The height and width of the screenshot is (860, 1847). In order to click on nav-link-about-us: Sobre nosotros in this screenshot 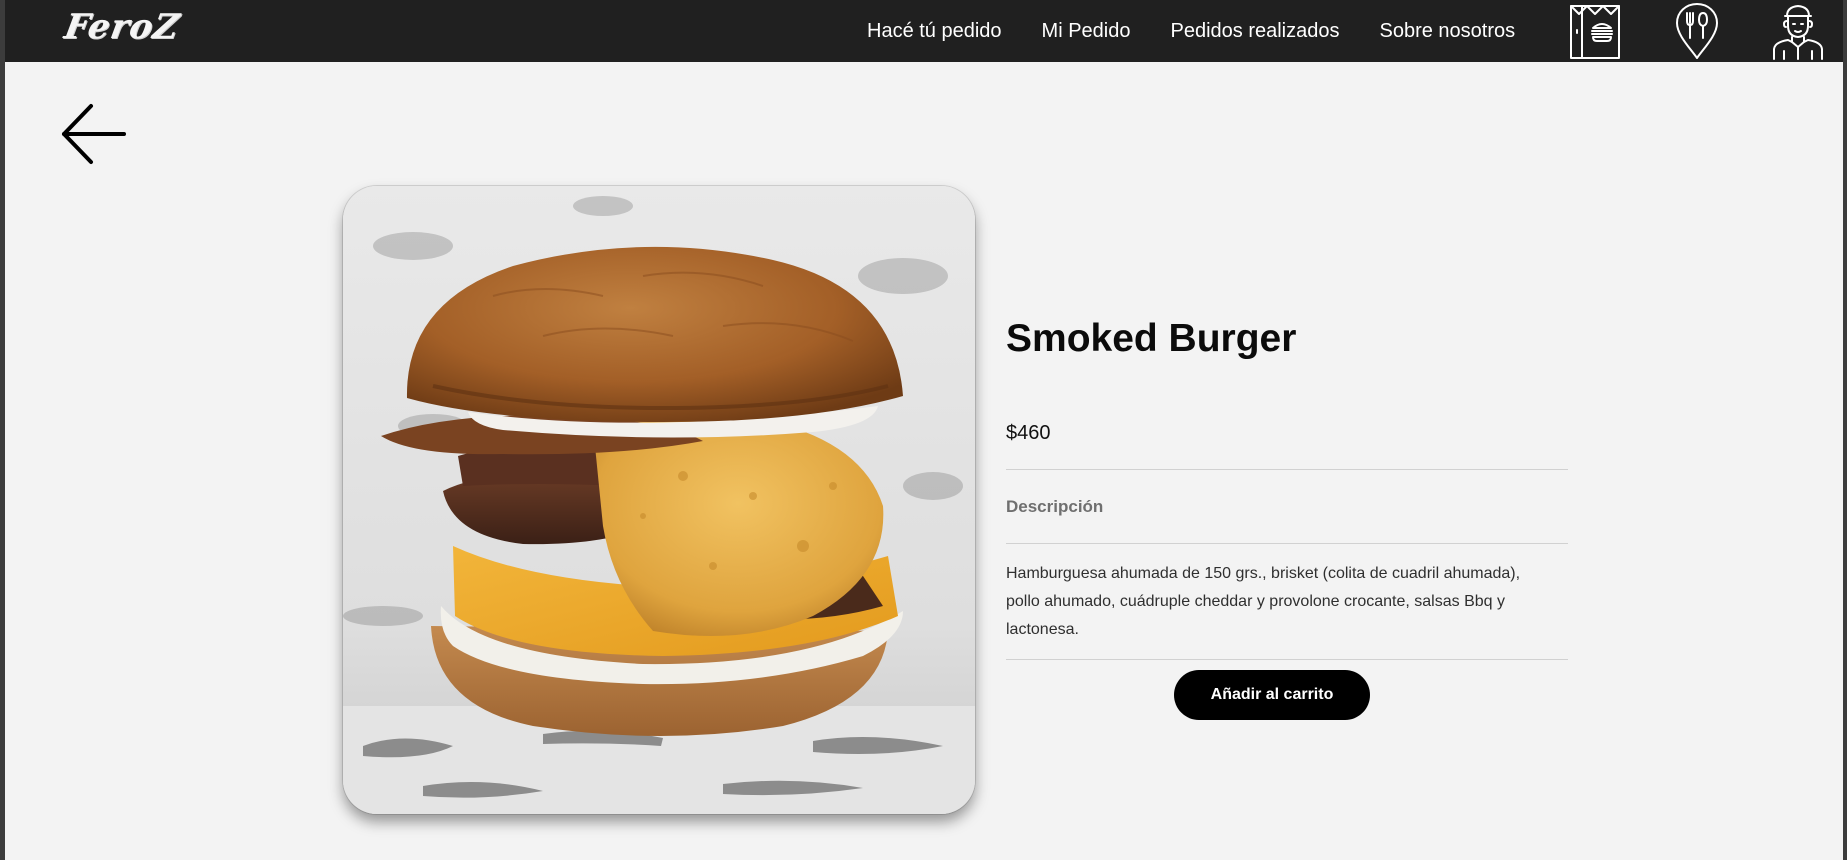, I will do `click(1447, 31)`.